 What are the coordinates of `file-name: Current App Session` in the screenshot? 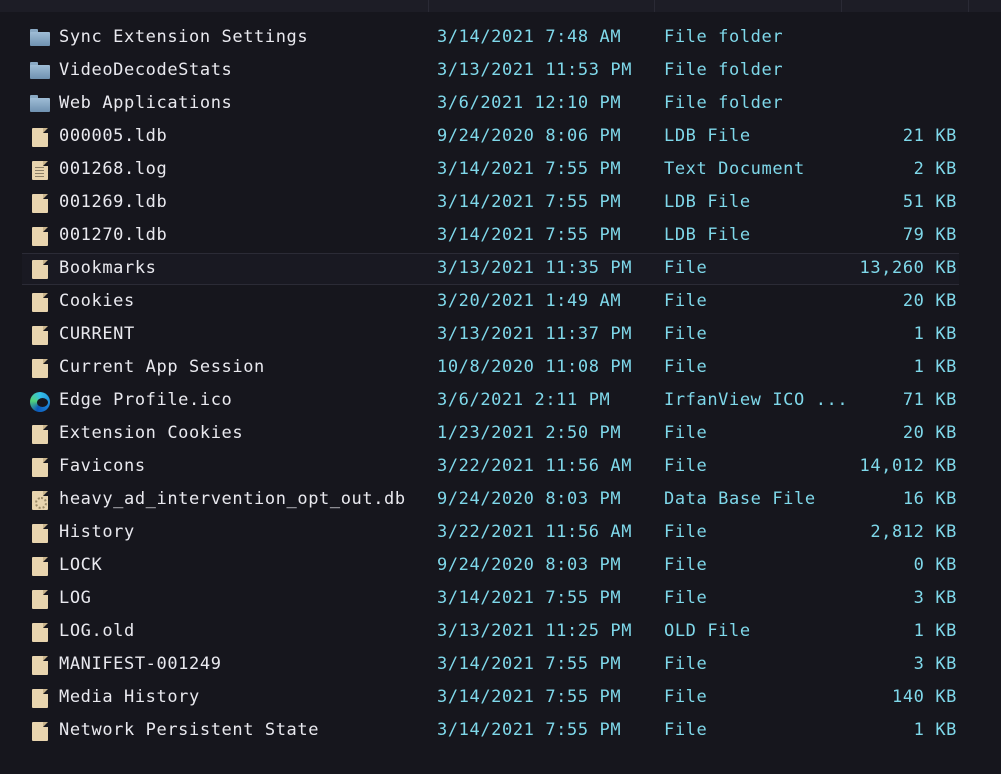 It's located at (162, 367).